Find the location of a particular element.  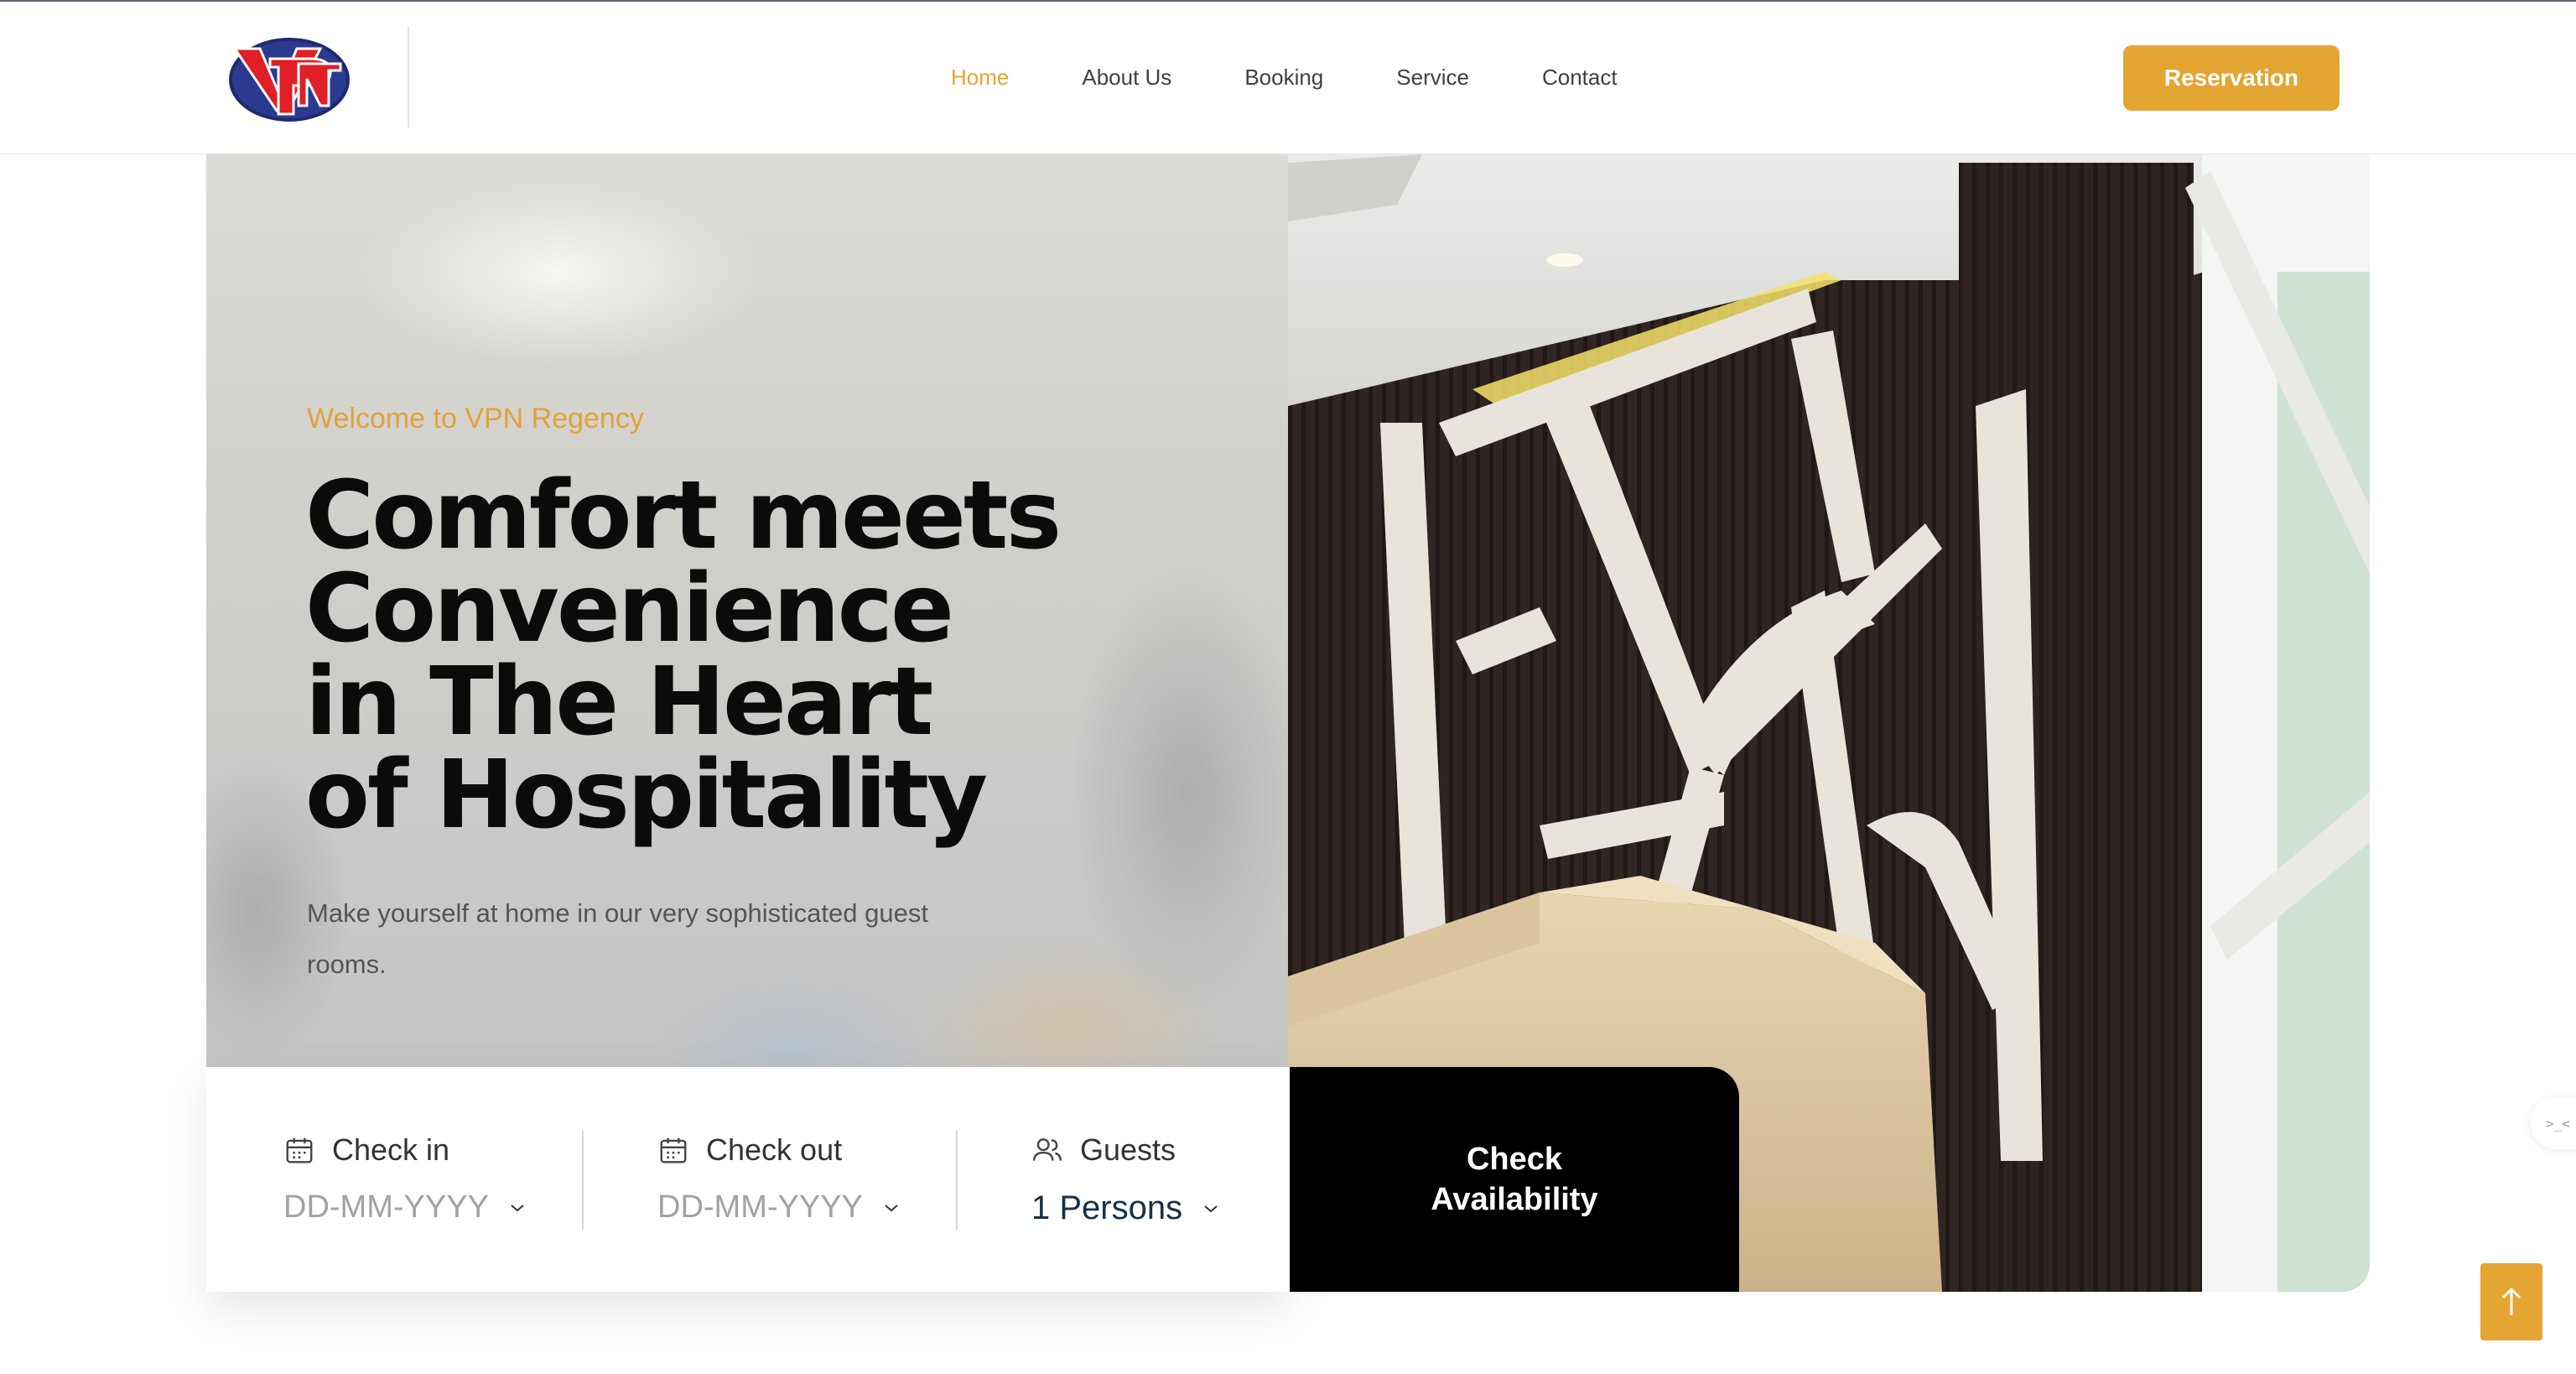

nav-about-us: About Us is located at coordinates (1126, 78).